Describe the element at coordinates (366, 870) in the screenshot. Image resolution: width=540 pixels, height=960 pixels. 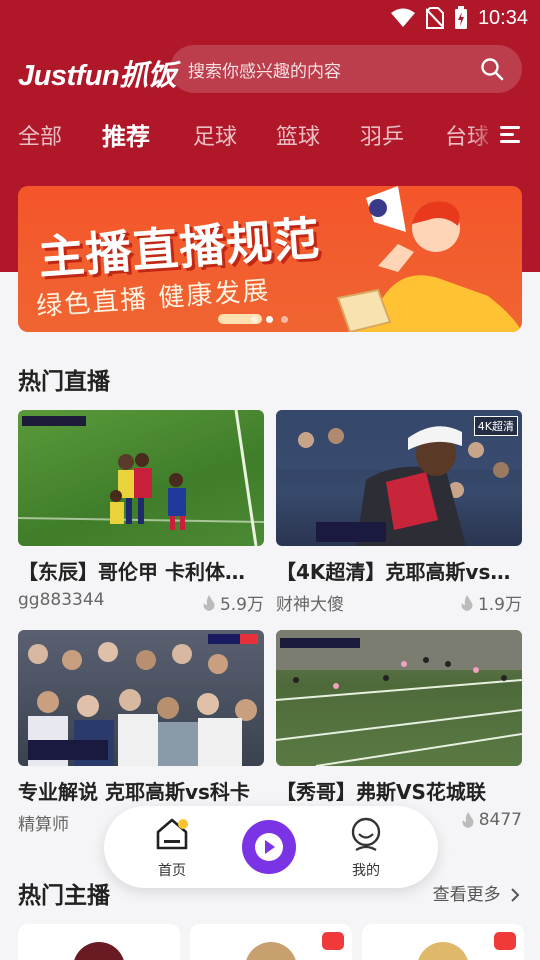
I see `nav-mine-label: 我的` at that location.